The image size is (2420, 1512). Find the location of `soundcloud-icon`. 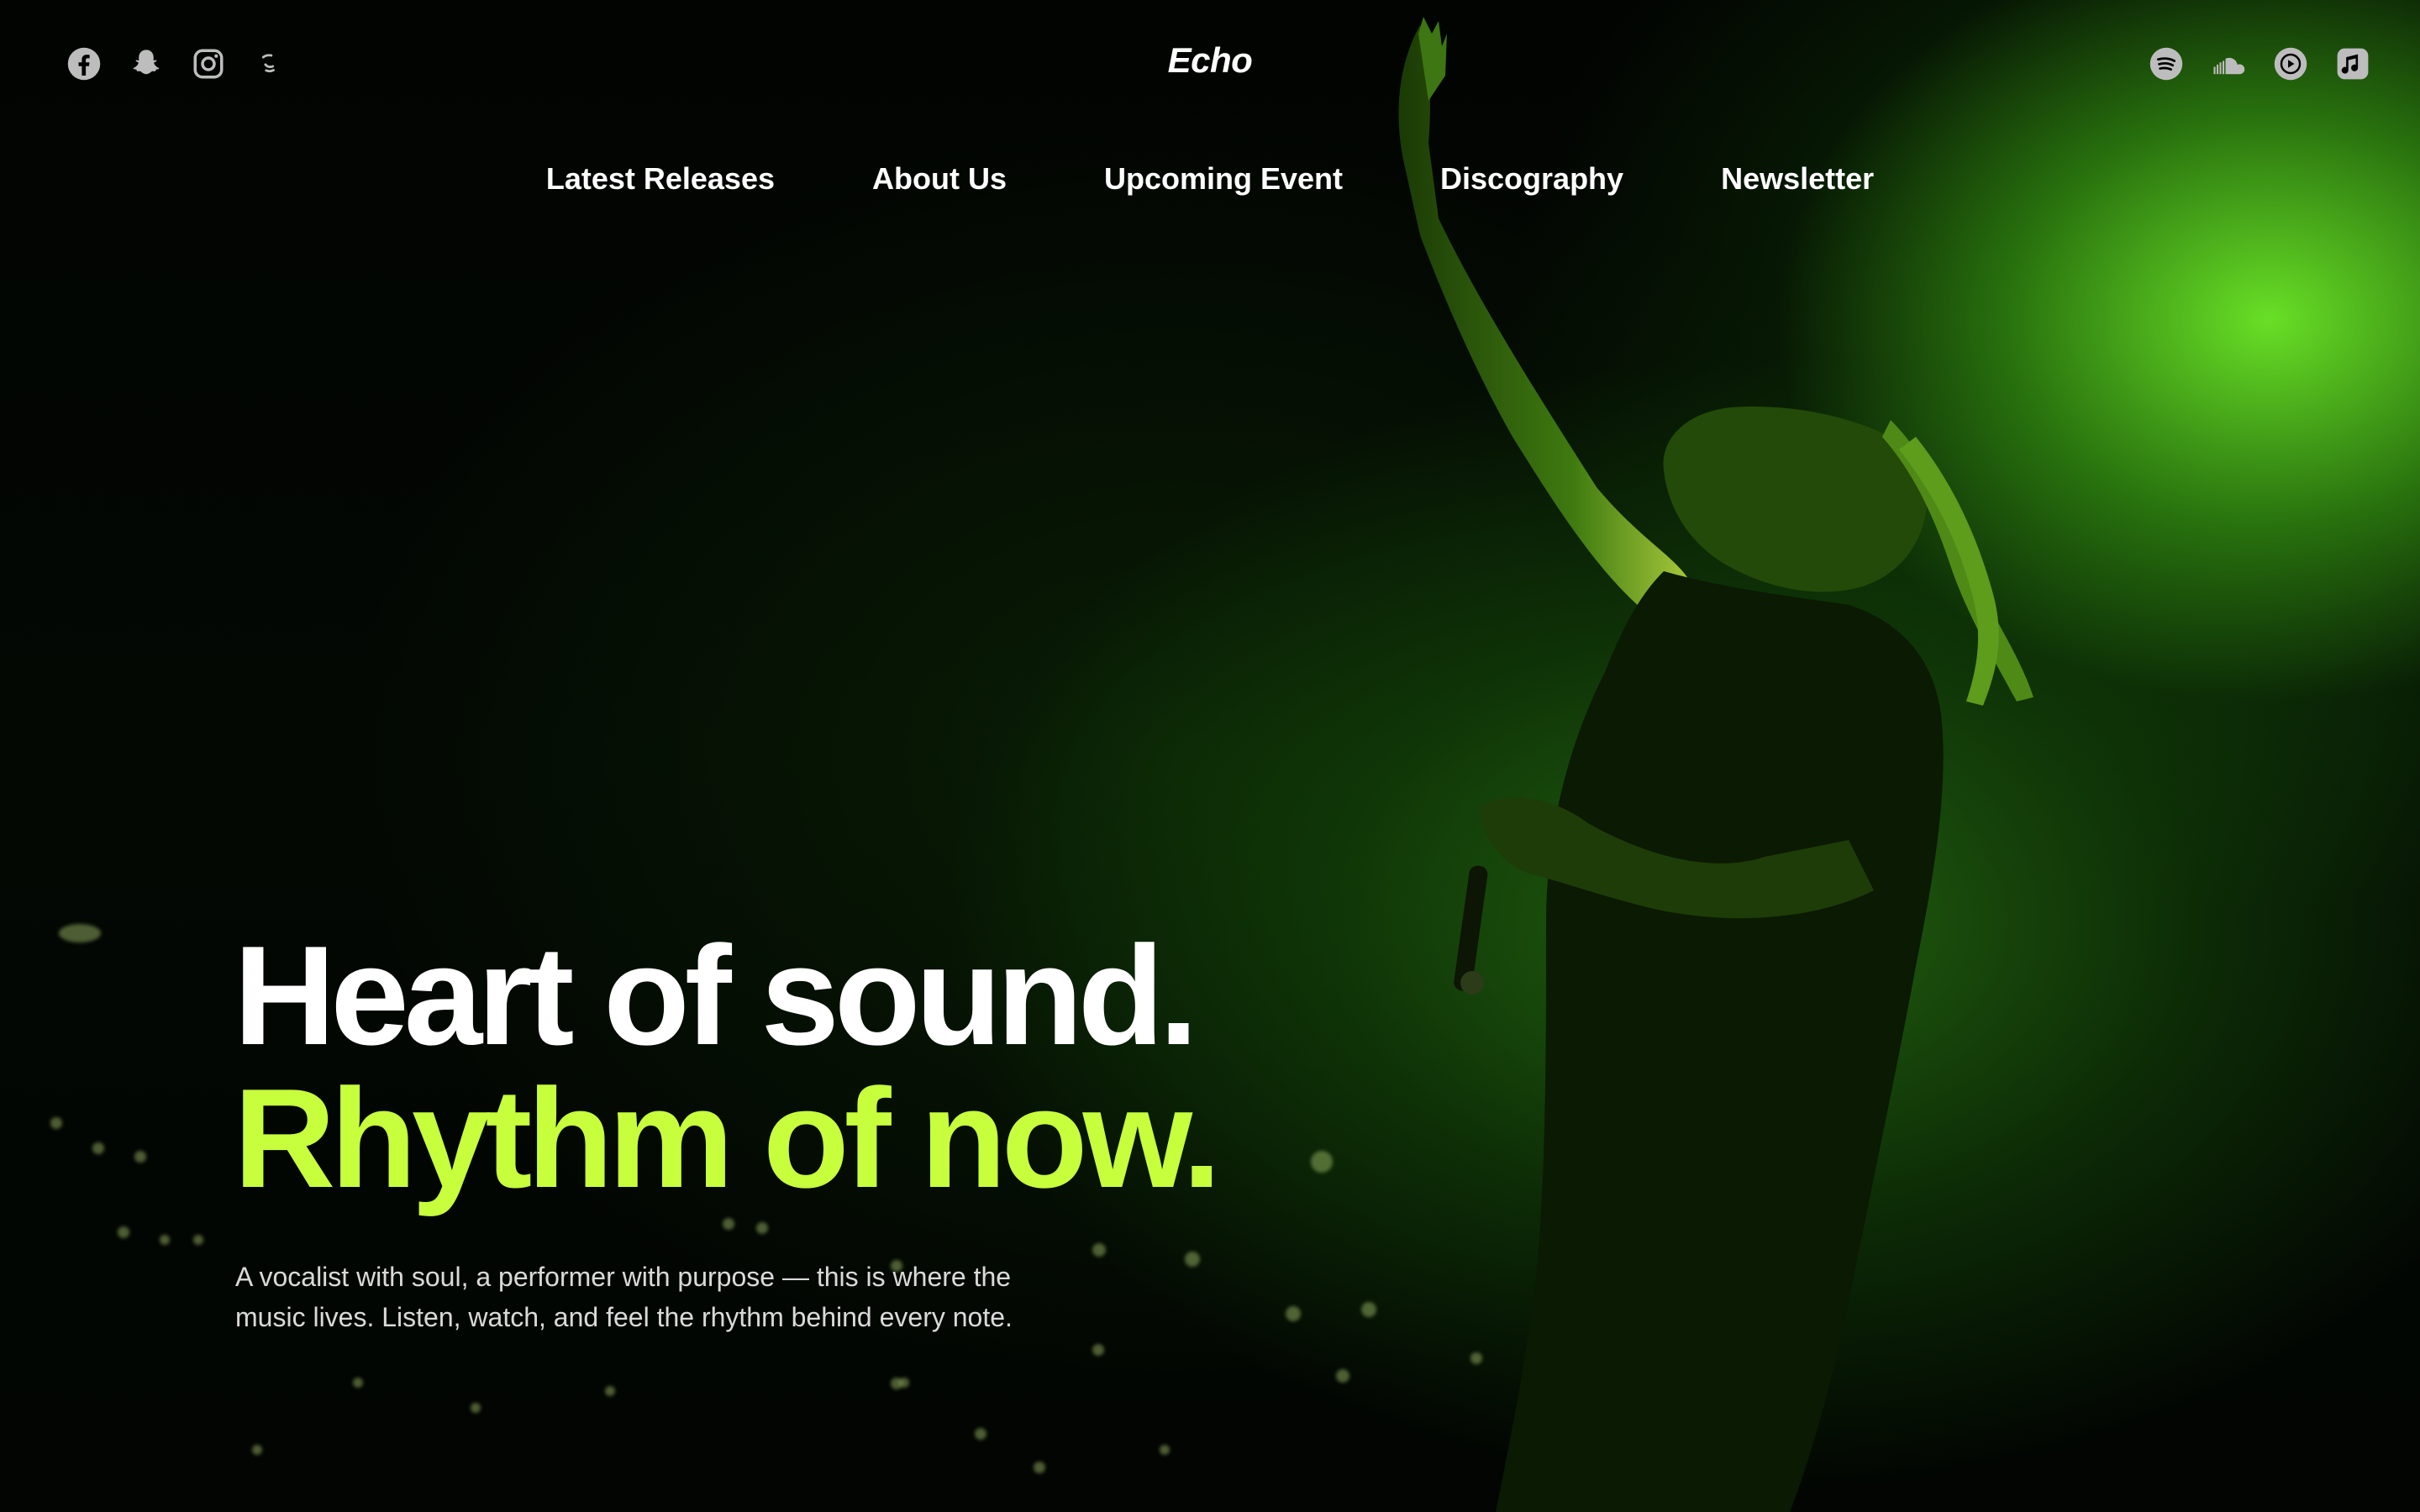

soundcloud-icon is located at coordinates (2228, 63).